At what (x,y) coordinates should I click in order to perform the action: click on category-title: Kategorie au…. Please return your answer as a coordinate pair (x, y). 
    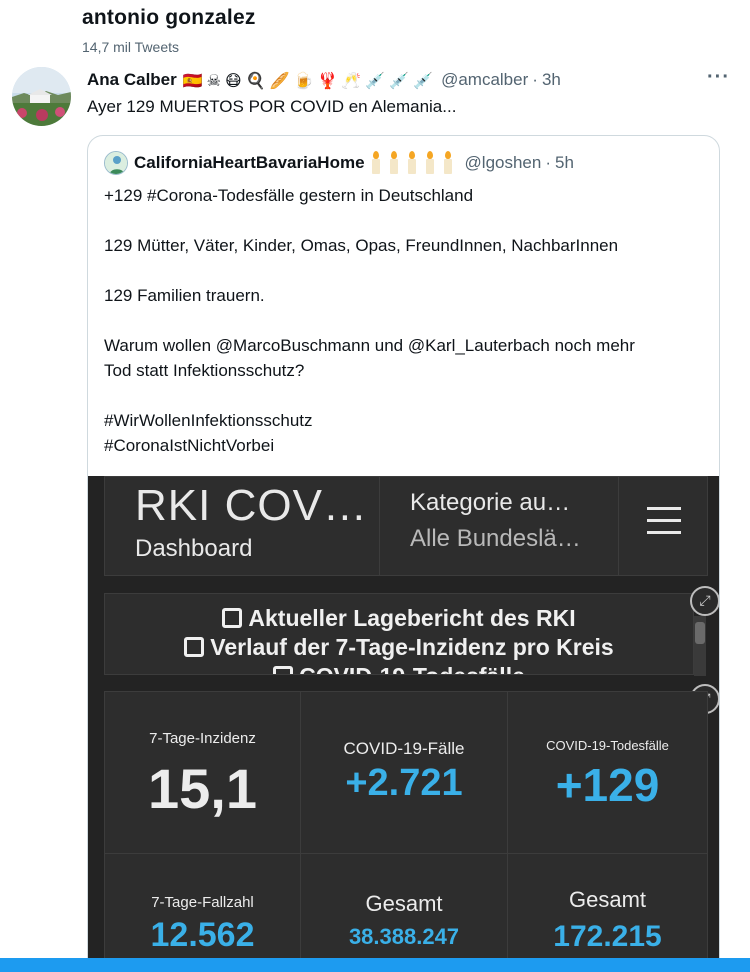
    Looking at the image, I should click on (490, 502).